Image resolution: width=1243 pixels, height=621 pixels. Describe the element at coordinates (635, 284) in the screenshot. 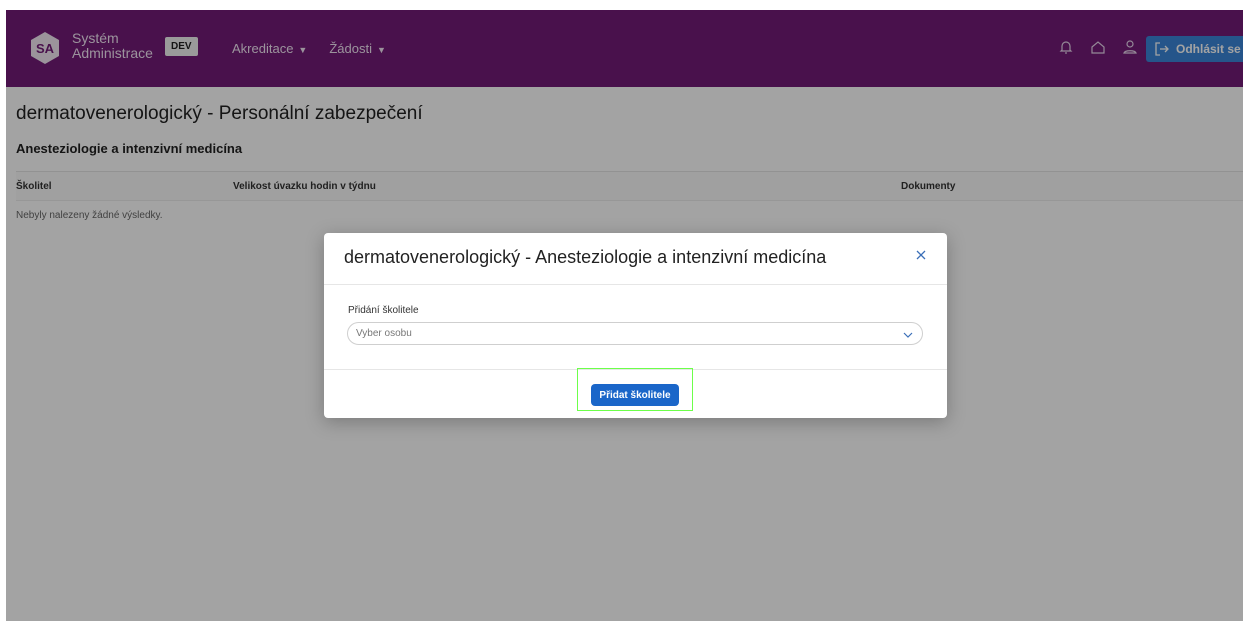

I see `modal-header-divider` at that location.